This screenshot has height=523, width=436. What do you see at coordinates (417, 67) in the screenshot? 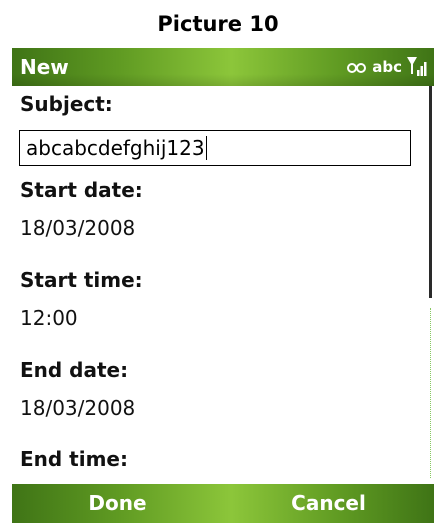
I see `signal-icon` at bounding box center [417, 67].